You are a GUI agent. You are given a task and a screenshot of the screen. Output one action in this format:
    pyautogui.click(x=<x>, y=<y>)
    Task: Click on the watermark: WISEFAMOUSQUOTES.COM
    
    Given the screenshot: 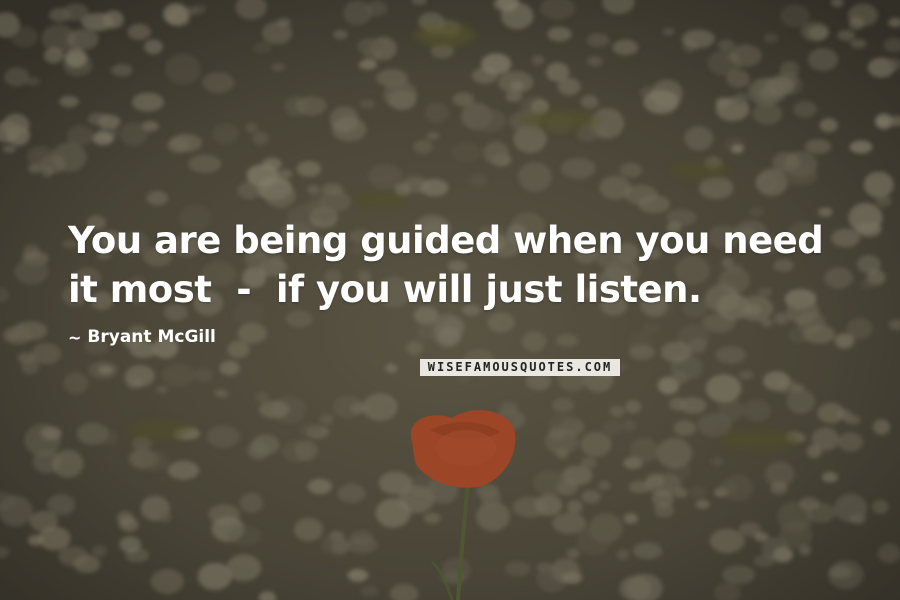 What is the action you would take?
    pyautogui.click(x=520, y=367)
    